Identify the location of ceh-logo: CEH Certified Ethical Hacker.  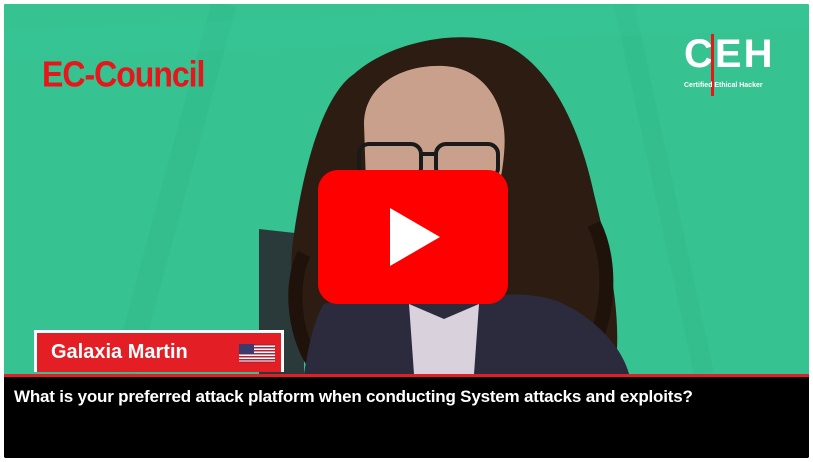
(729, 67).